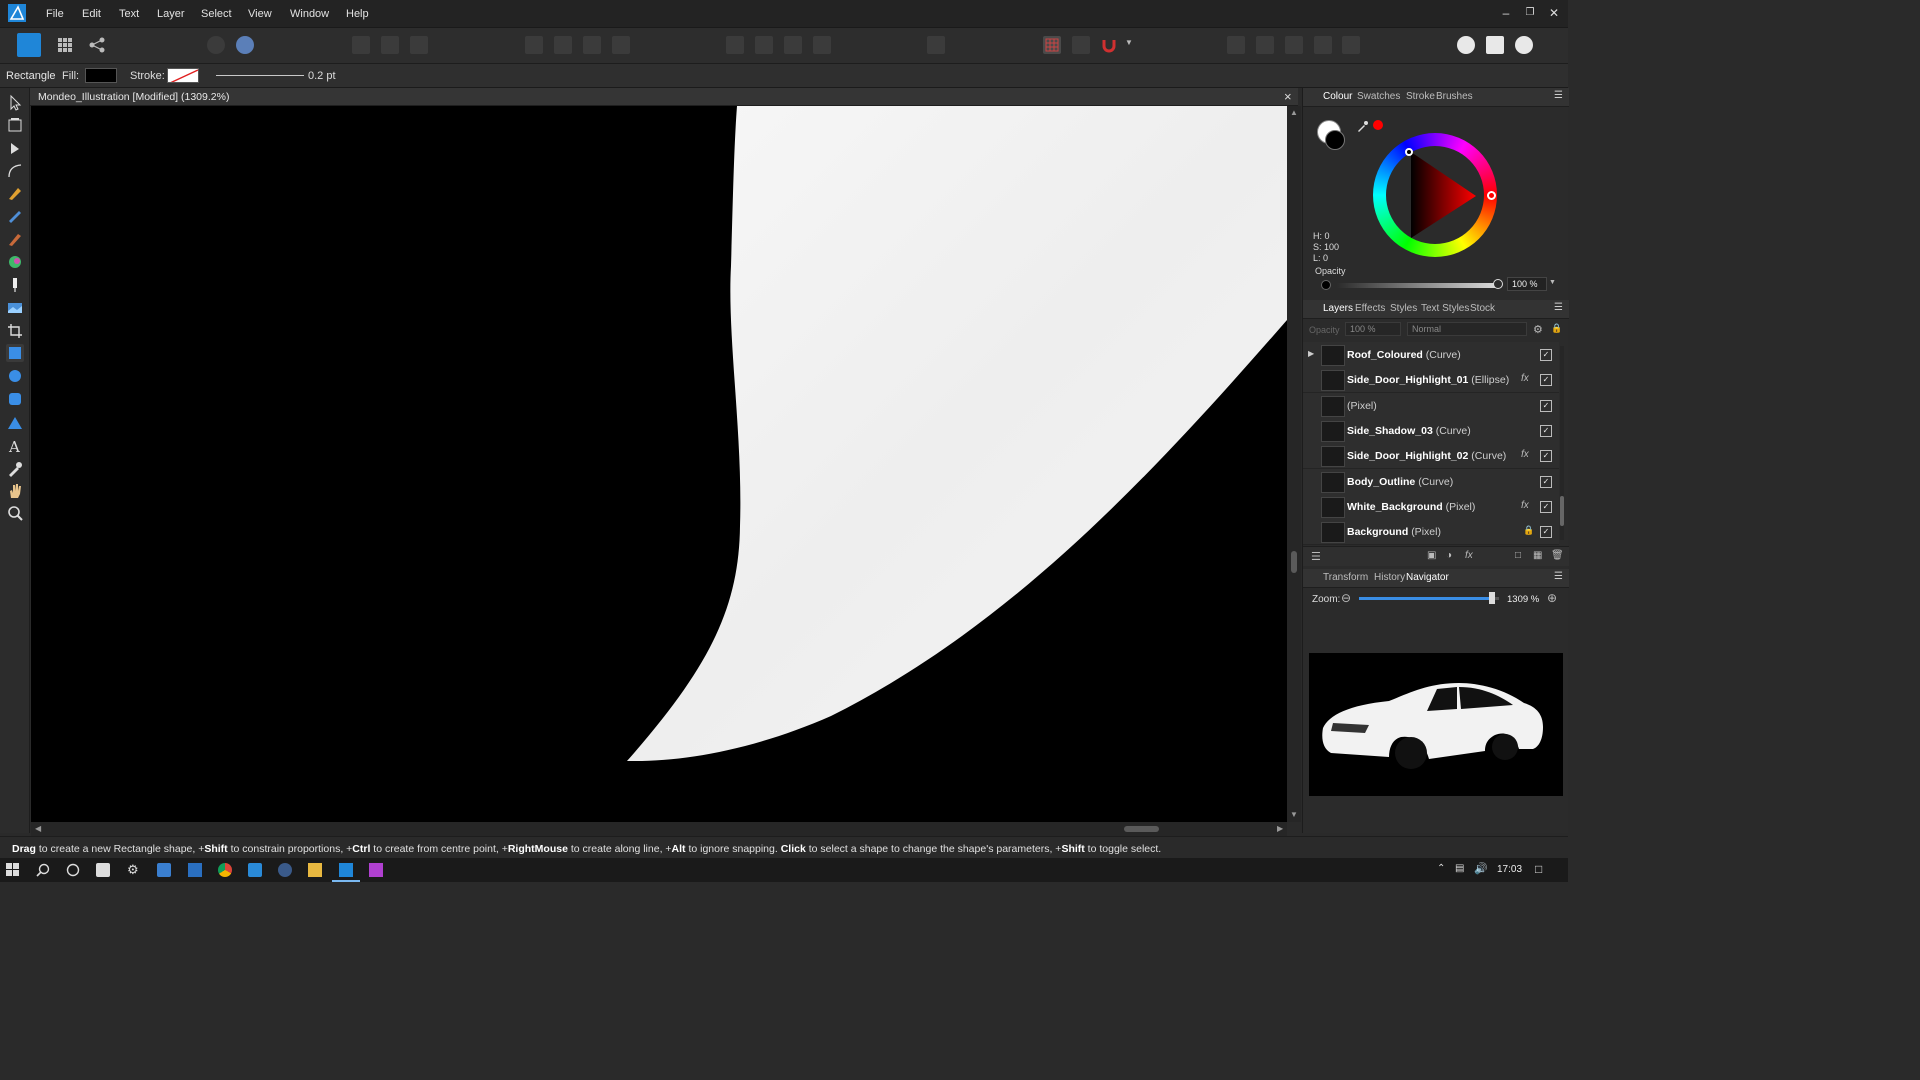 This screenshot has height=1080, width=1920. What do you see at coordinates (1294, 562) in the screenshot?
I see `vertical-scroll-thumb` at bounding box center [1294, 562].